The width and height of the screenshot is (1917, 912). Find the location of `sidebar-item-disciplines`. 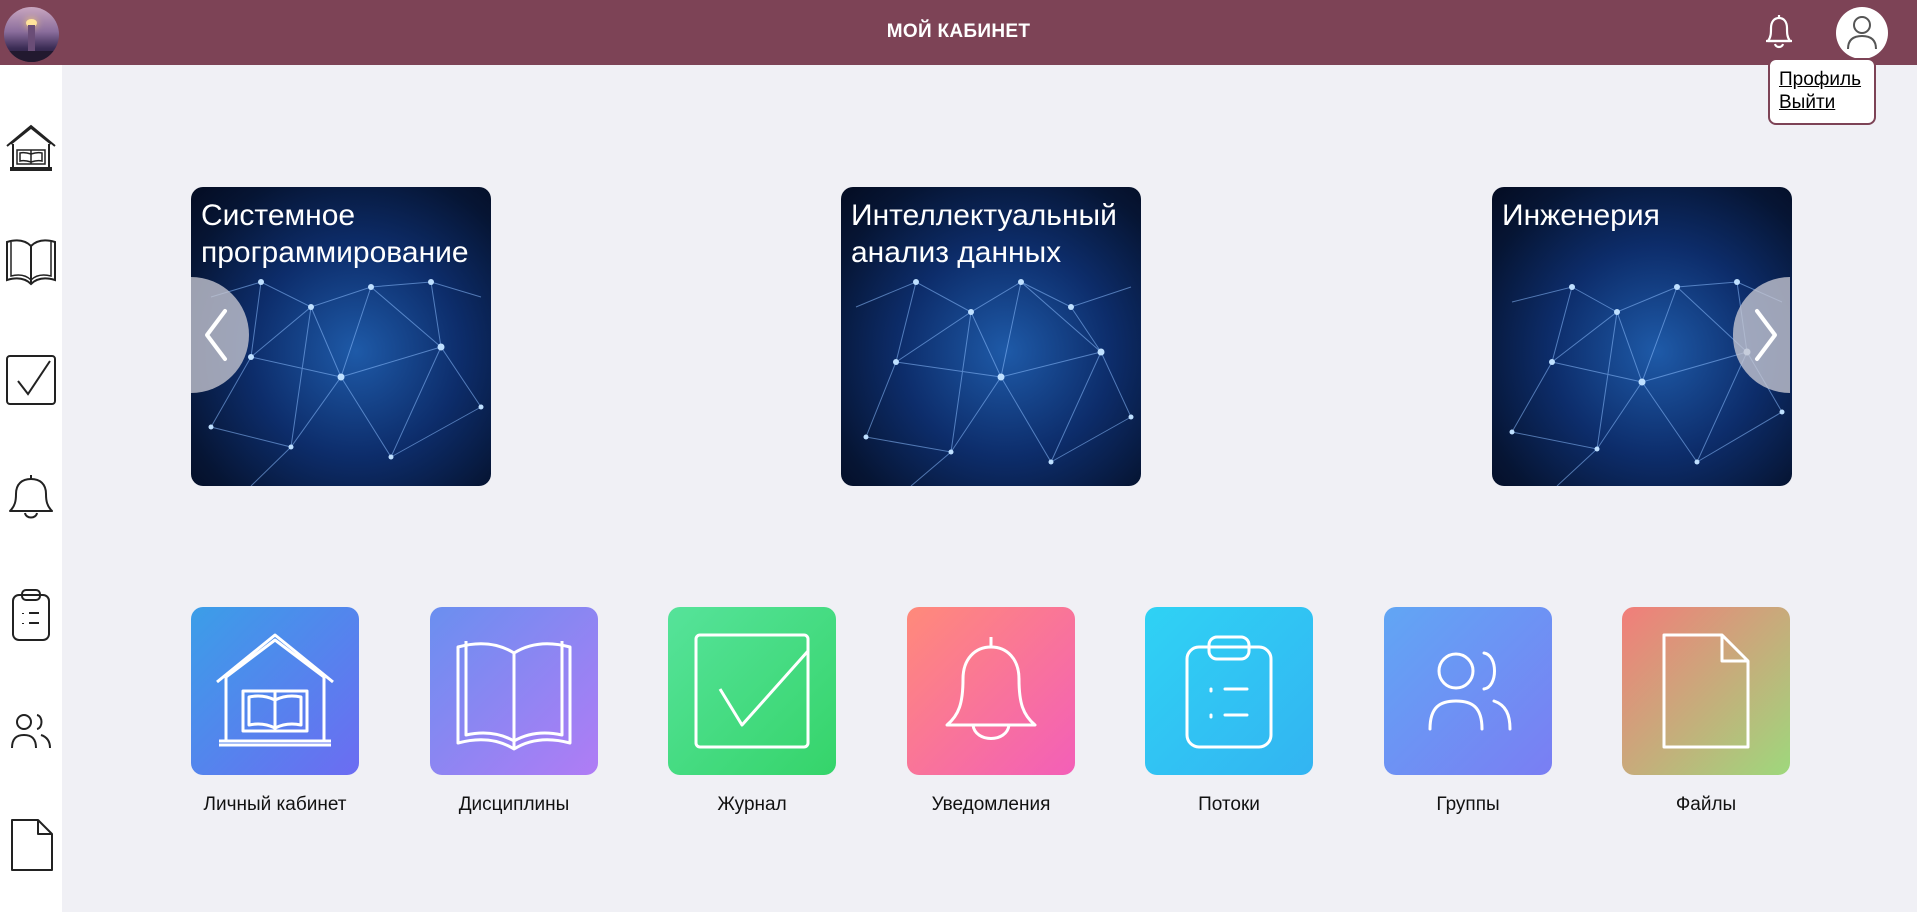

sidebar-item-disciplines is located at coordinates (31, 261).